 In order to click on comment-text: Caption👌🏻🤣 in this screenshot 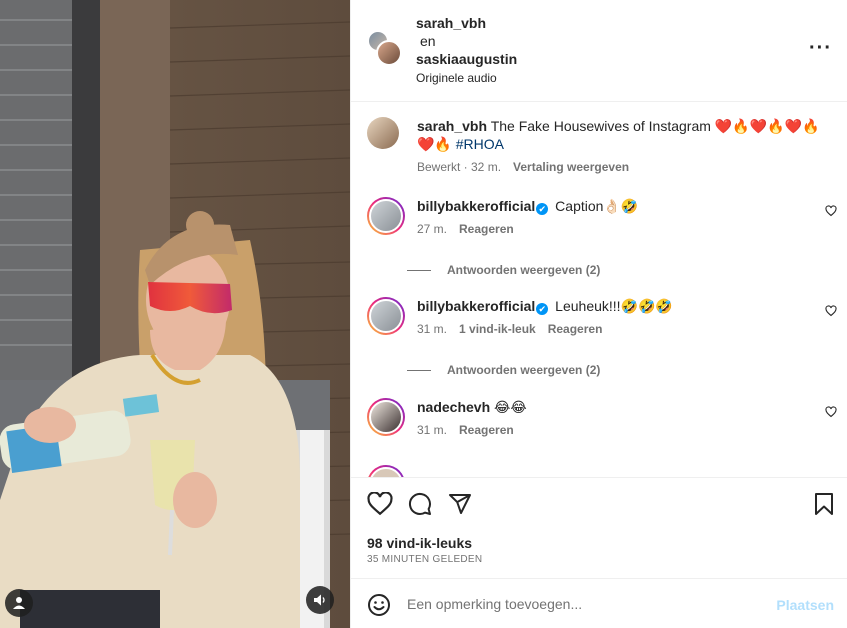, I will do `click(597, 206)`.